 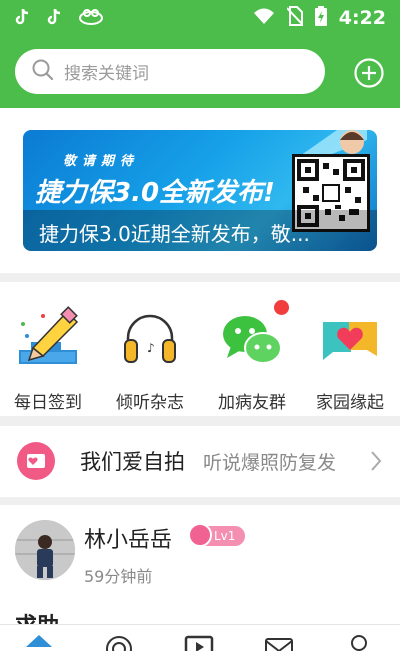 What do you see at coordinates (36, 461) in the screenshot?
I see `topic-photo-icon` at bounding box center [36, 461].